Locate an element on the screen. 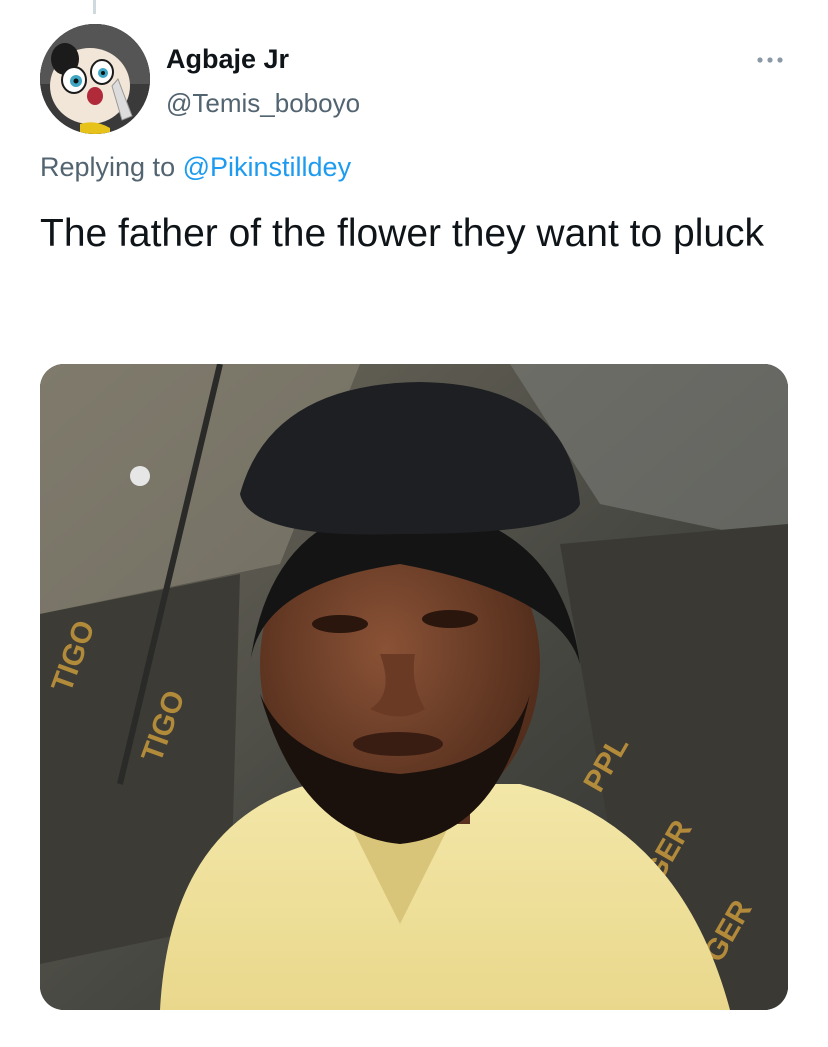 This screenshot has height=1047, width=828. cartoon-character-avatar-icon is located at coordinates (95, 79).